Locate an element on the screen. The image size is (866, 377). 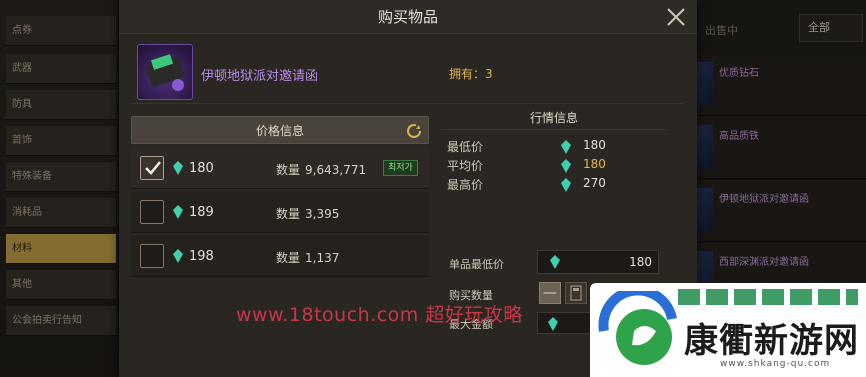
max-amount-field is located at coordinates (567, 323).